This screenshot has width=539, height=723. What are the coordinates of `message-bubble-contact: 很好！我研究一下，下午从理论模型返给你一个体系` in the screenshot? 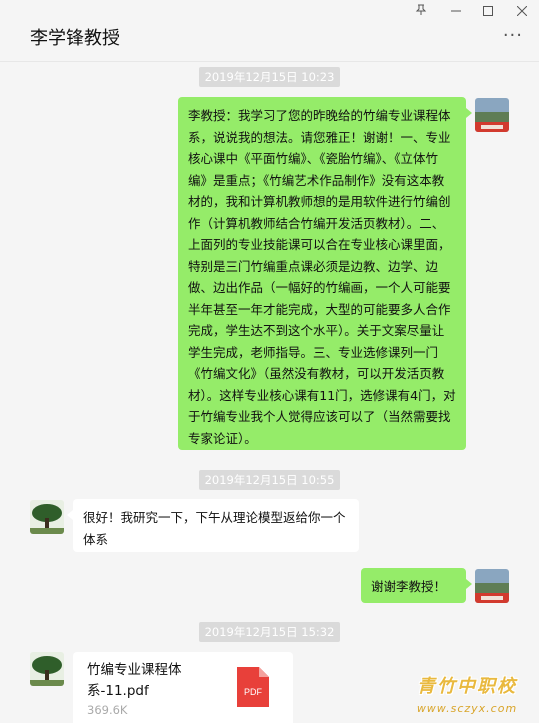 It's located at (216, 525).